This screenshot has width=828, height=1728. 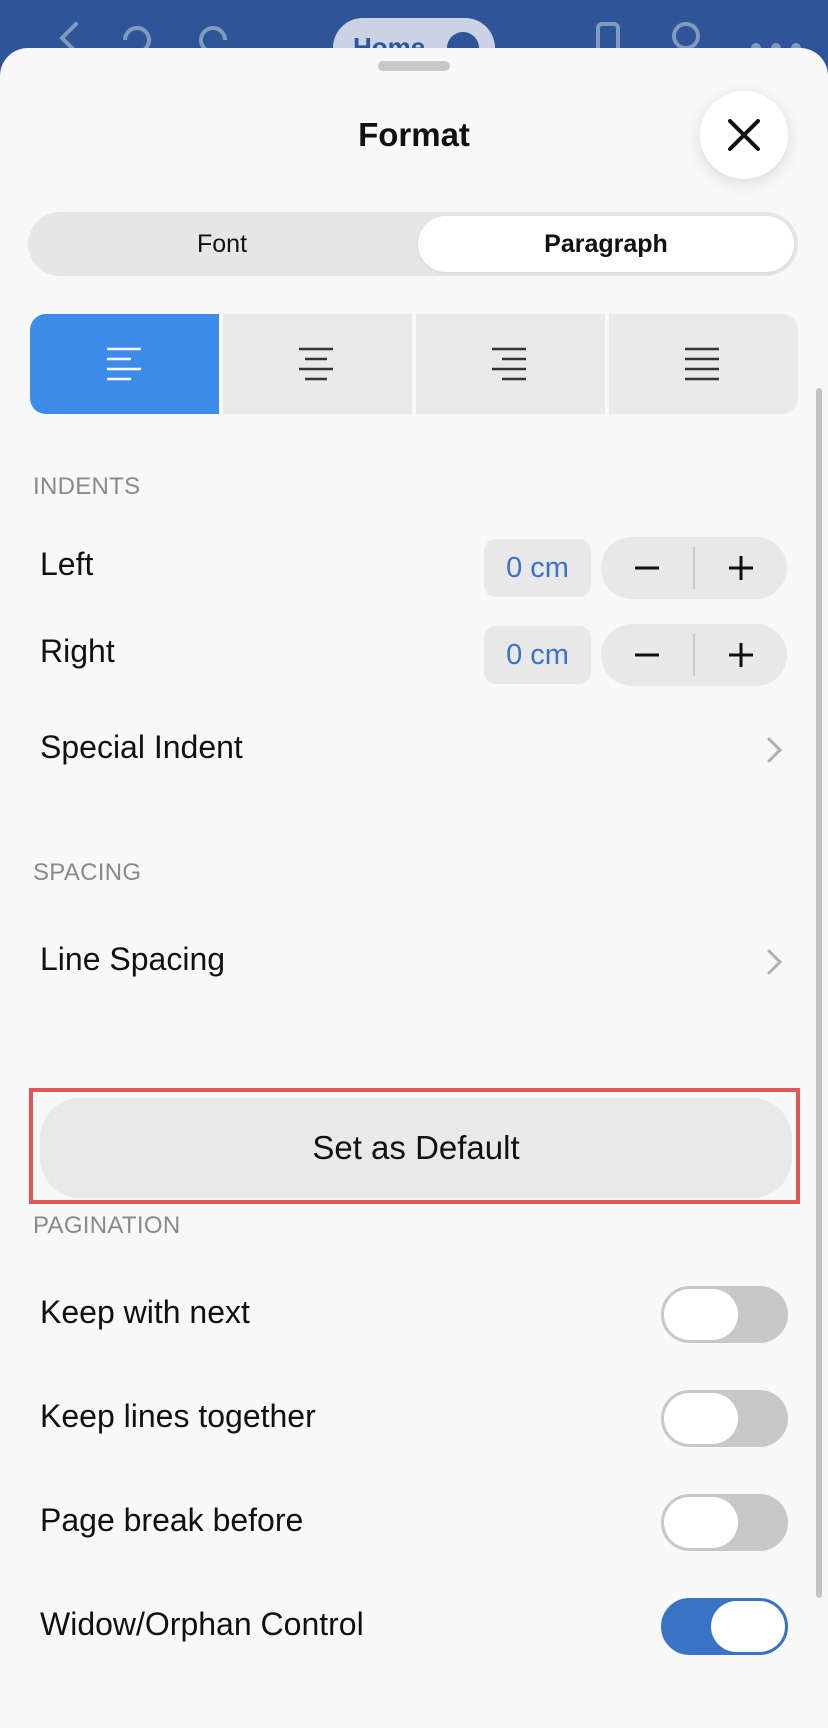 I want to click on widow-orphan-control-toggle, so click(x=724, y=1626).